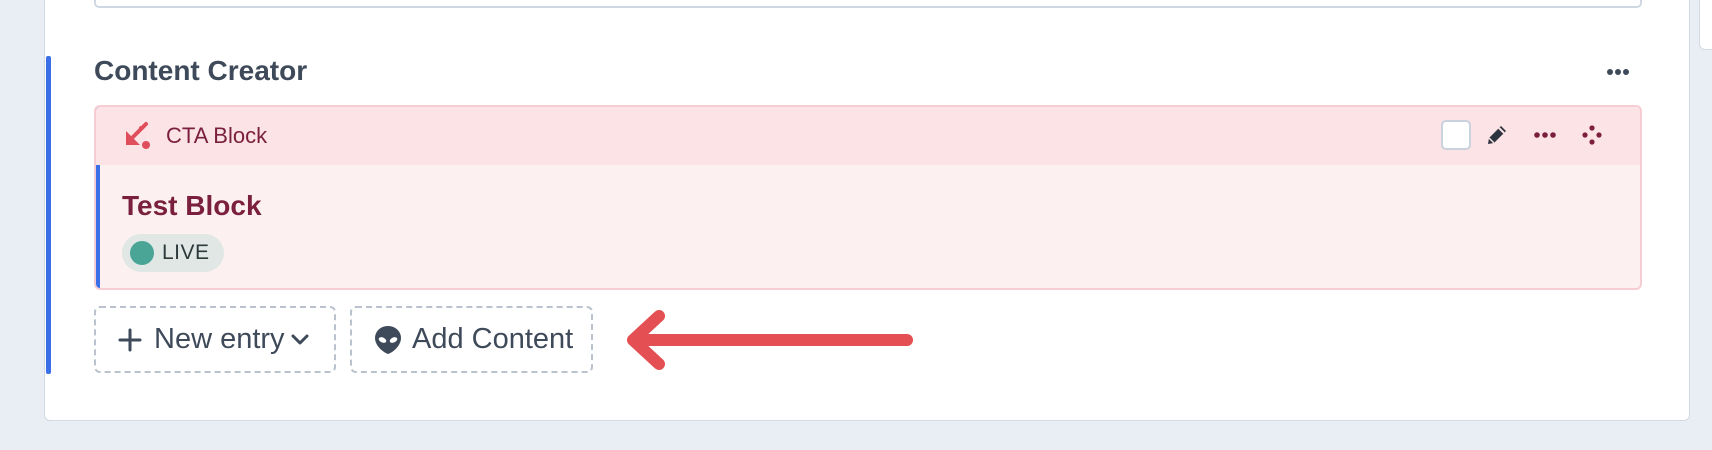  I want to click on scrollbar-stub, so click(1705, 25).